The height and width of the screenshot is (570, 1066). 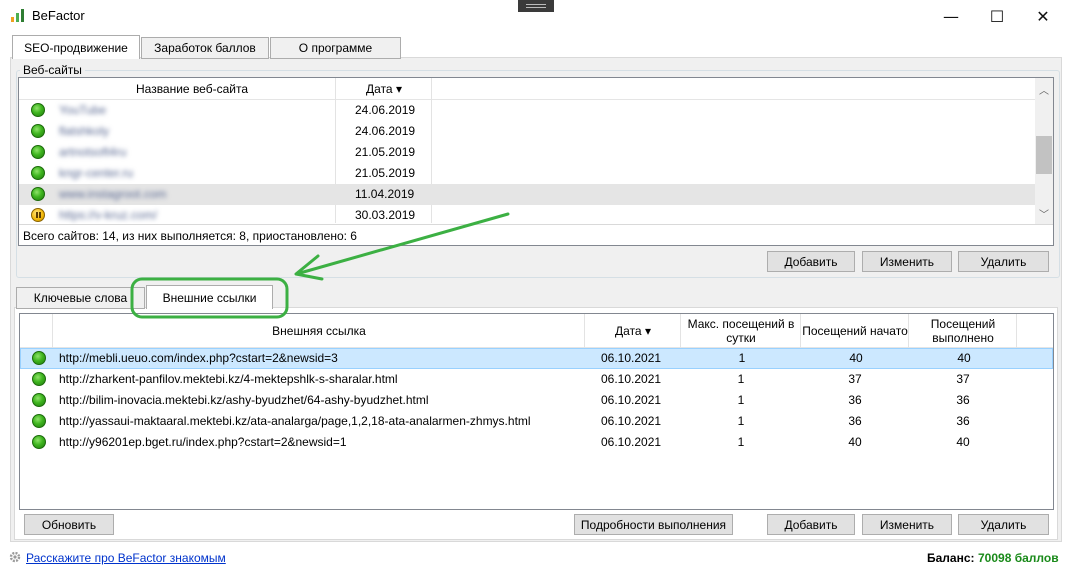 I want to click on tab-external-links: Внешние ссылки, so click(x=209, y=297).